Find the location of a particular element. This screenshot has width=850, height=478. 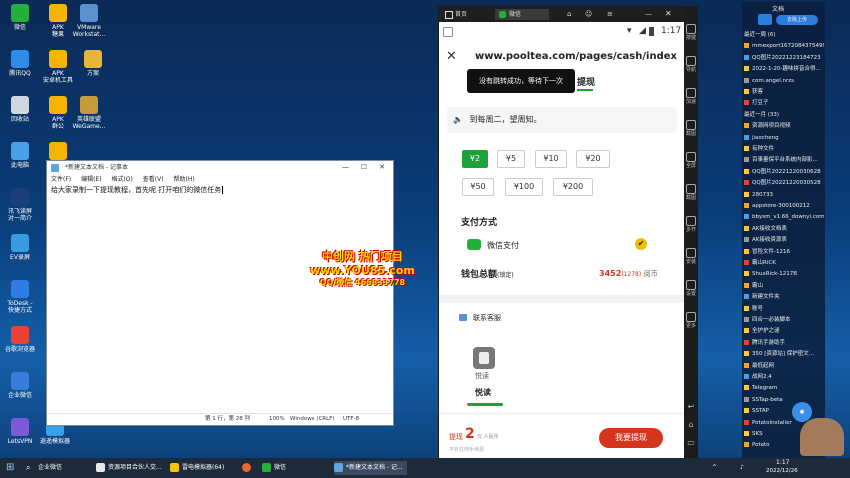

back-icon: ↩ is located at coordinates (691, 406).